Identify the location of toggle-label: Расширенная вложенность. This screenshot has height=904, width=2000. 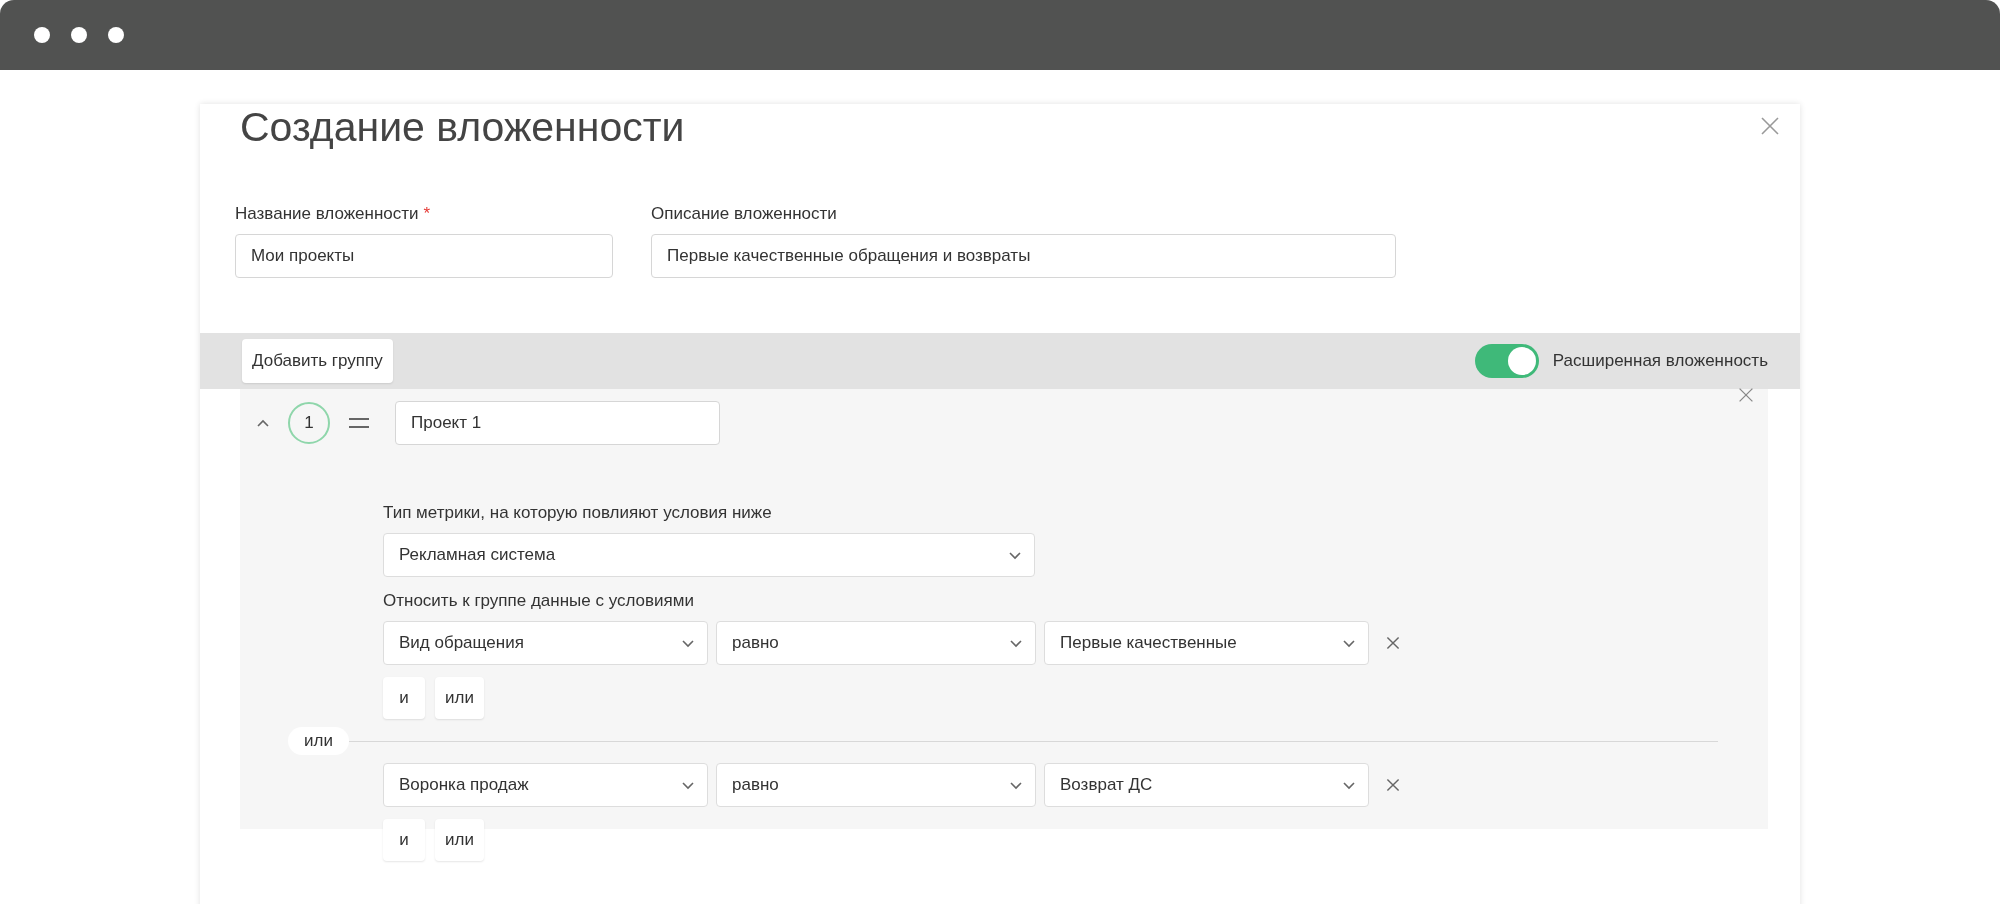
(1660, 361).